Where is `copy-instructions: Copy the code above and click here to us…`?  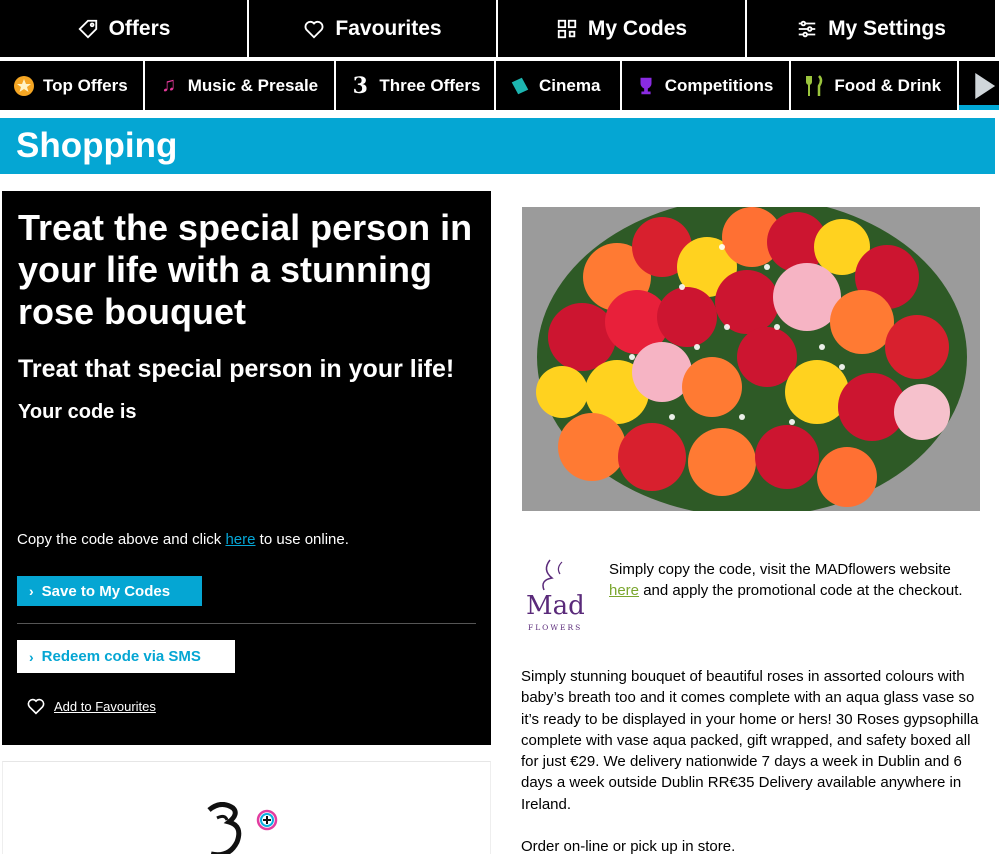 copy-instructions: Copy the code above and click here to us… is located at coordinates (183, 539).